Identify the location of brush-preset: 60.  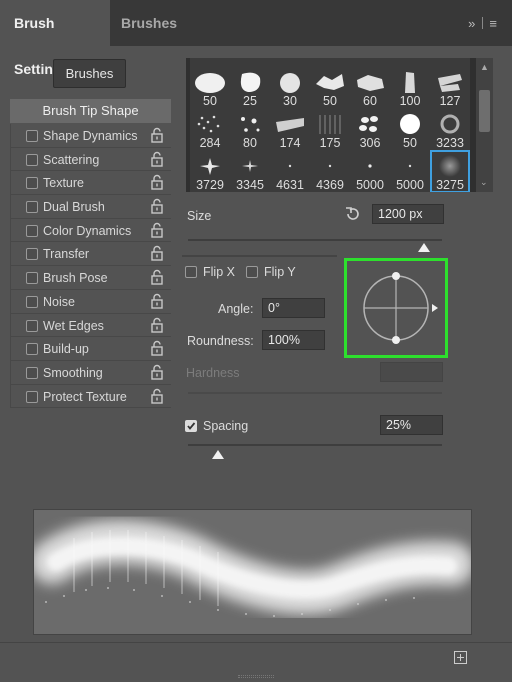
(370, 87).